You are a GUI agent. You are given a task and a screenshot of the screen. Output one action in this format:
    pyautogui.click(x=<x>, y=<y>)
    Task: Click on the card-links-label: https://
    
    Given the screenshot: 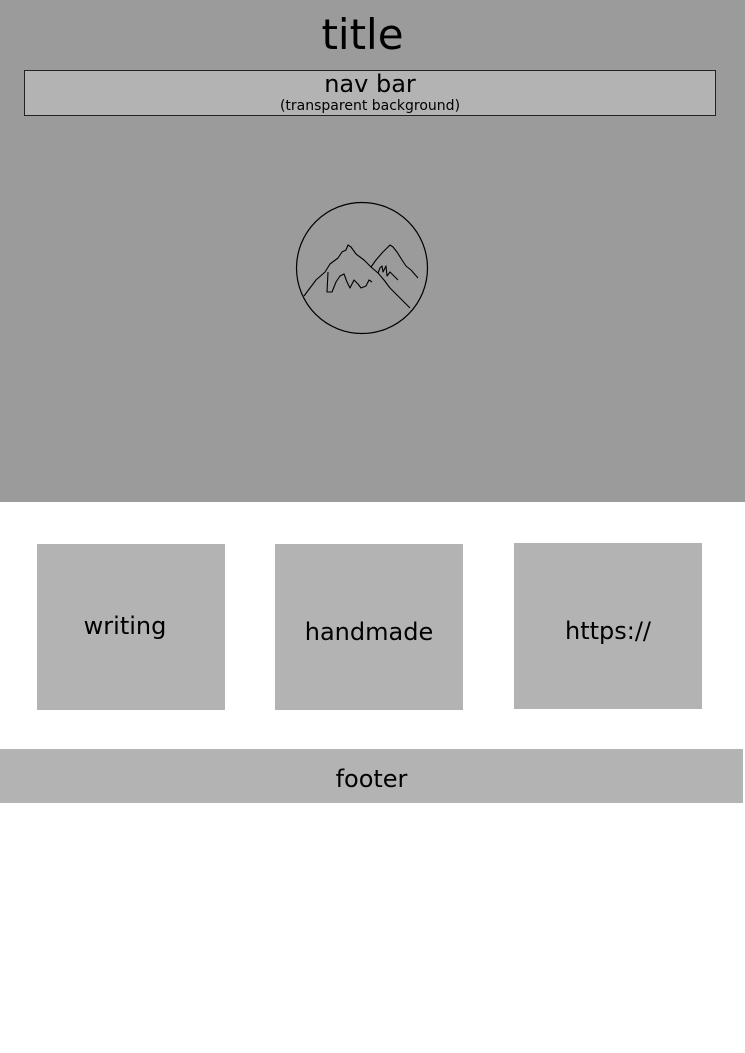 What is the action you would take?
    pyautogui.click(x=608, y=631)
    